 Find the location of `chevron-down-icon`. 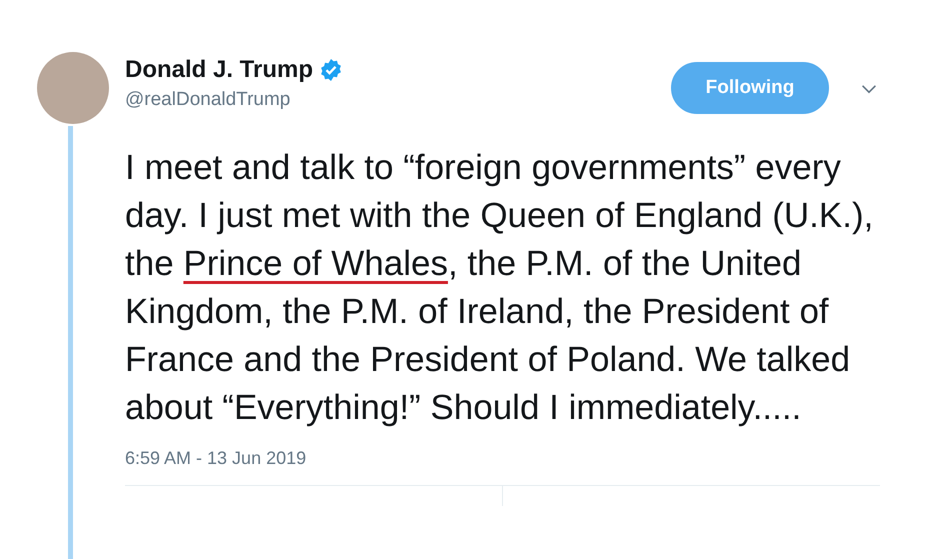

chevron-down-icon is located at coordinates (869, 89).